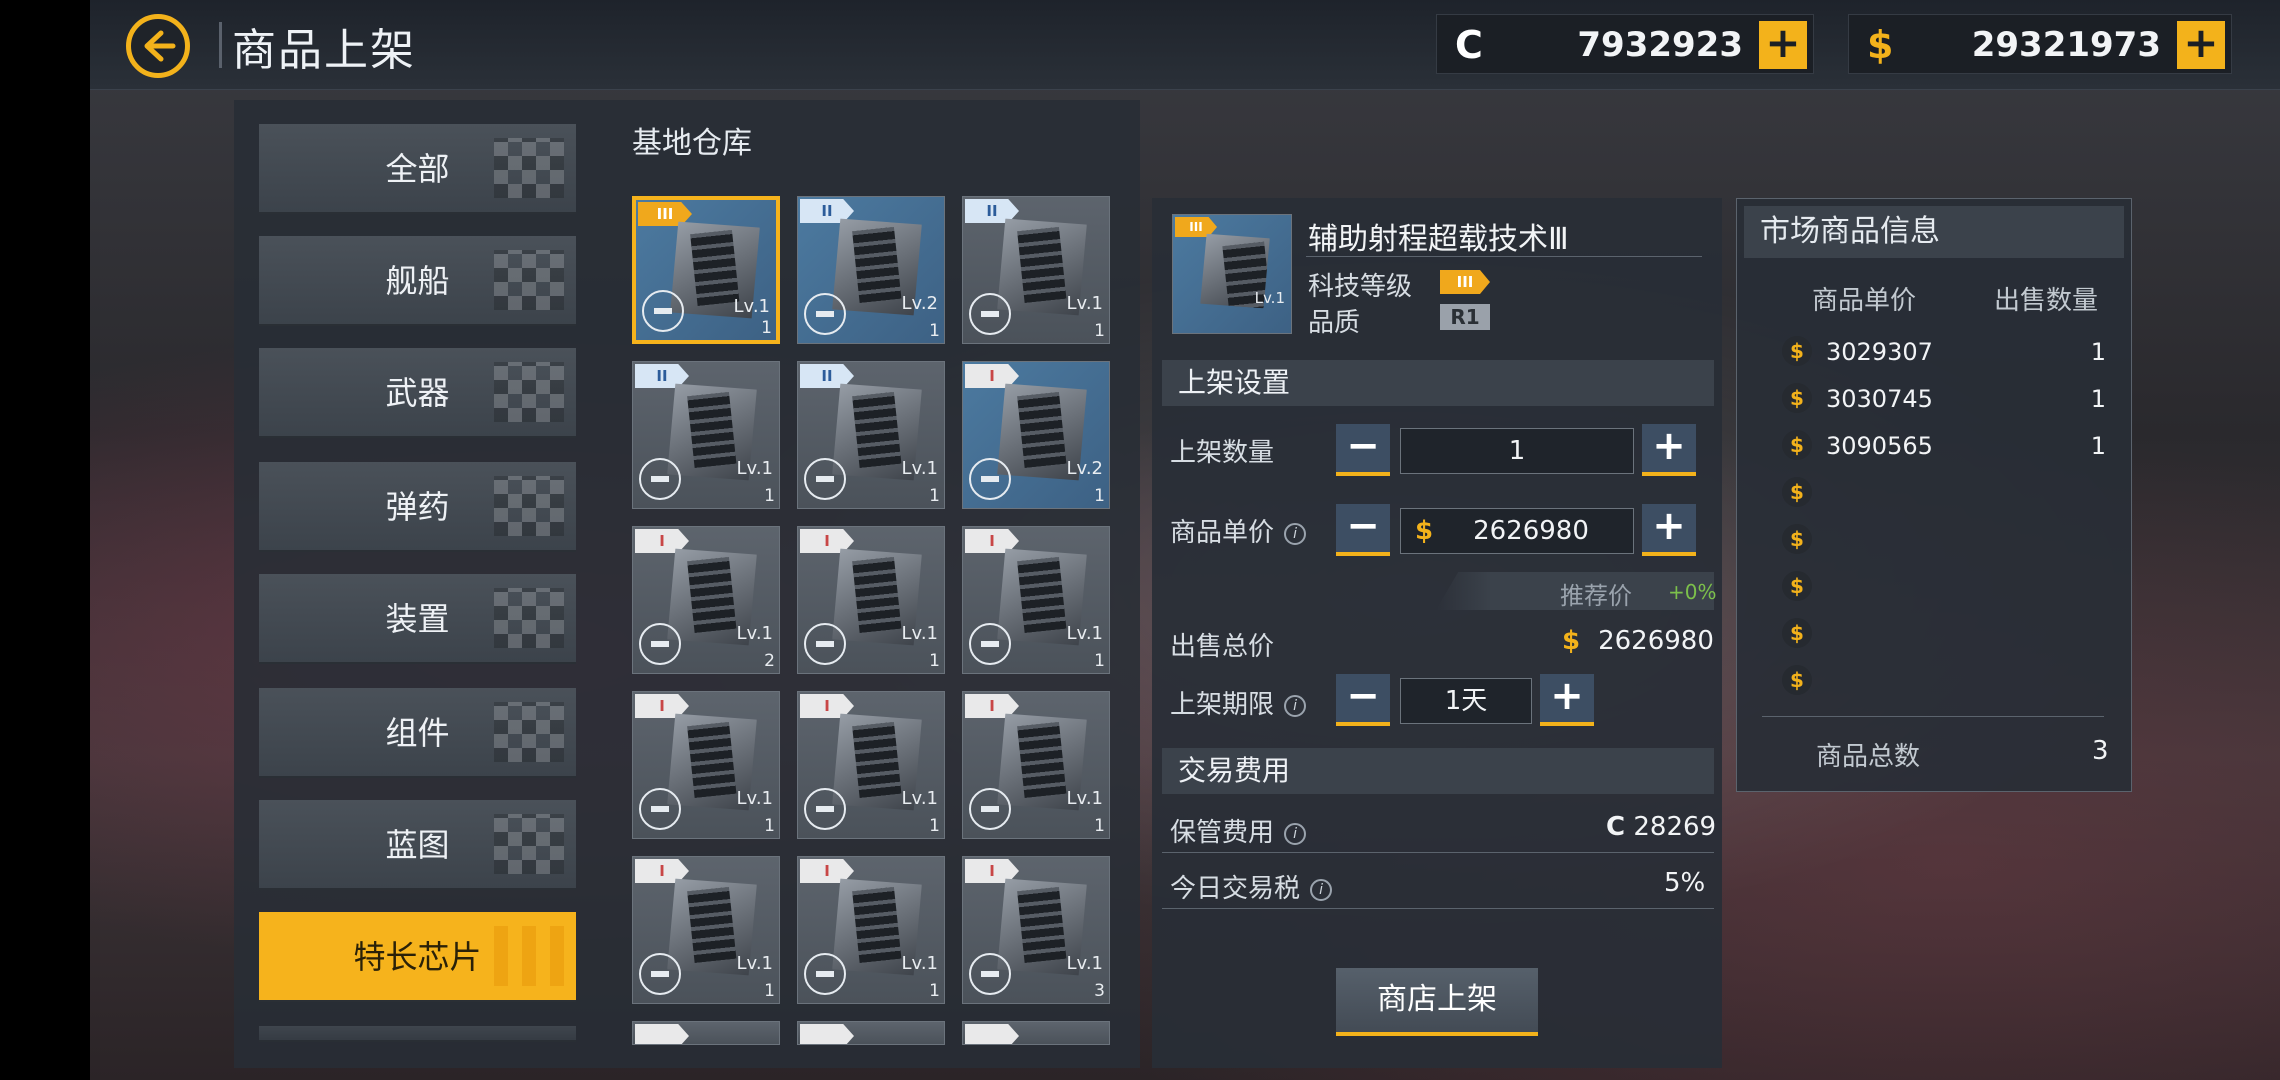 The width and height of the screenshot is (2280, 1080). I want to click on quality-badge: R1, so click(1465, 317).